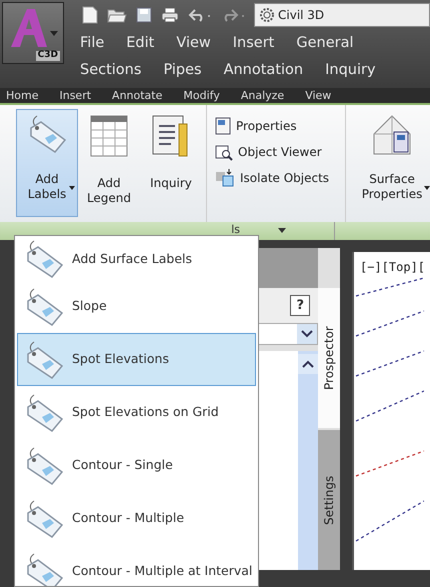 Image resolution: width=430 pixels, height=587 pixels. What do you see at coordinates (182, 71) in the screenshot?
I see `menu-item: Pipes` at bounding box center [182, 71].